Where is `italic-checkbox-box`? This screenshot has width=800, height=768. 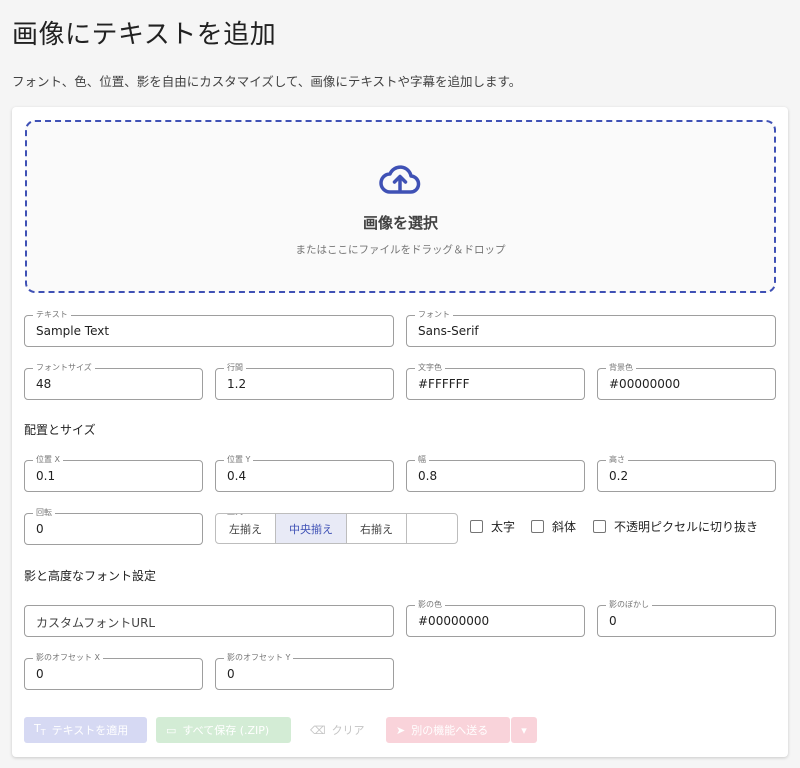 italic-checkbox-box is located at coordinates (537, 526).